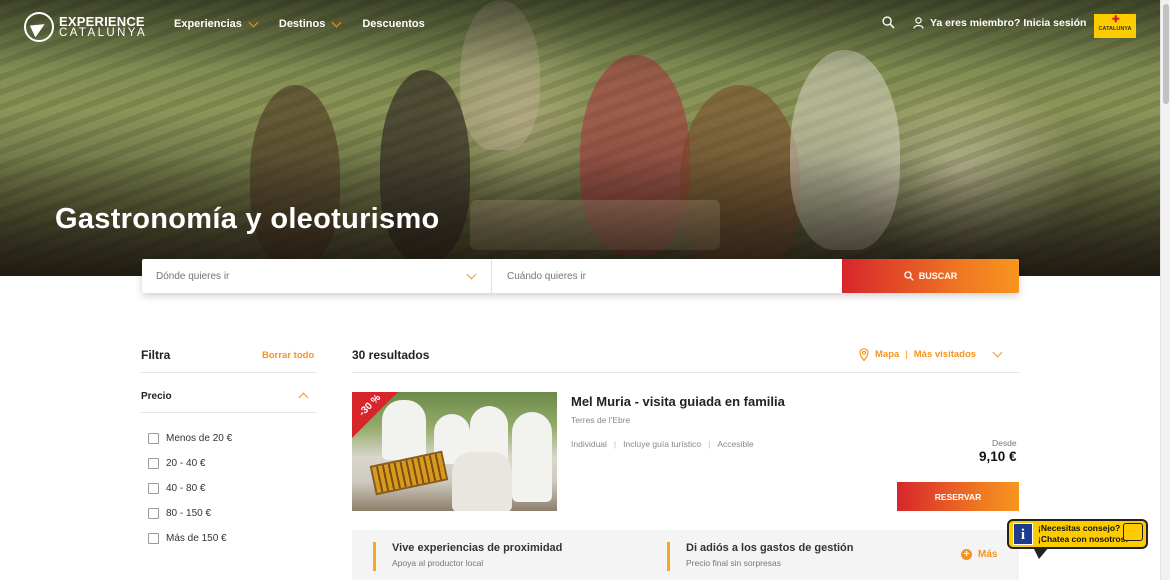 The height and width of the screenshot is (580, 1170). What do you see at coordinates (1115, 26) in the screenshot?
I see `catalunya-badge: ✚ CATALUNYA` at bounding box center [1115, 26].